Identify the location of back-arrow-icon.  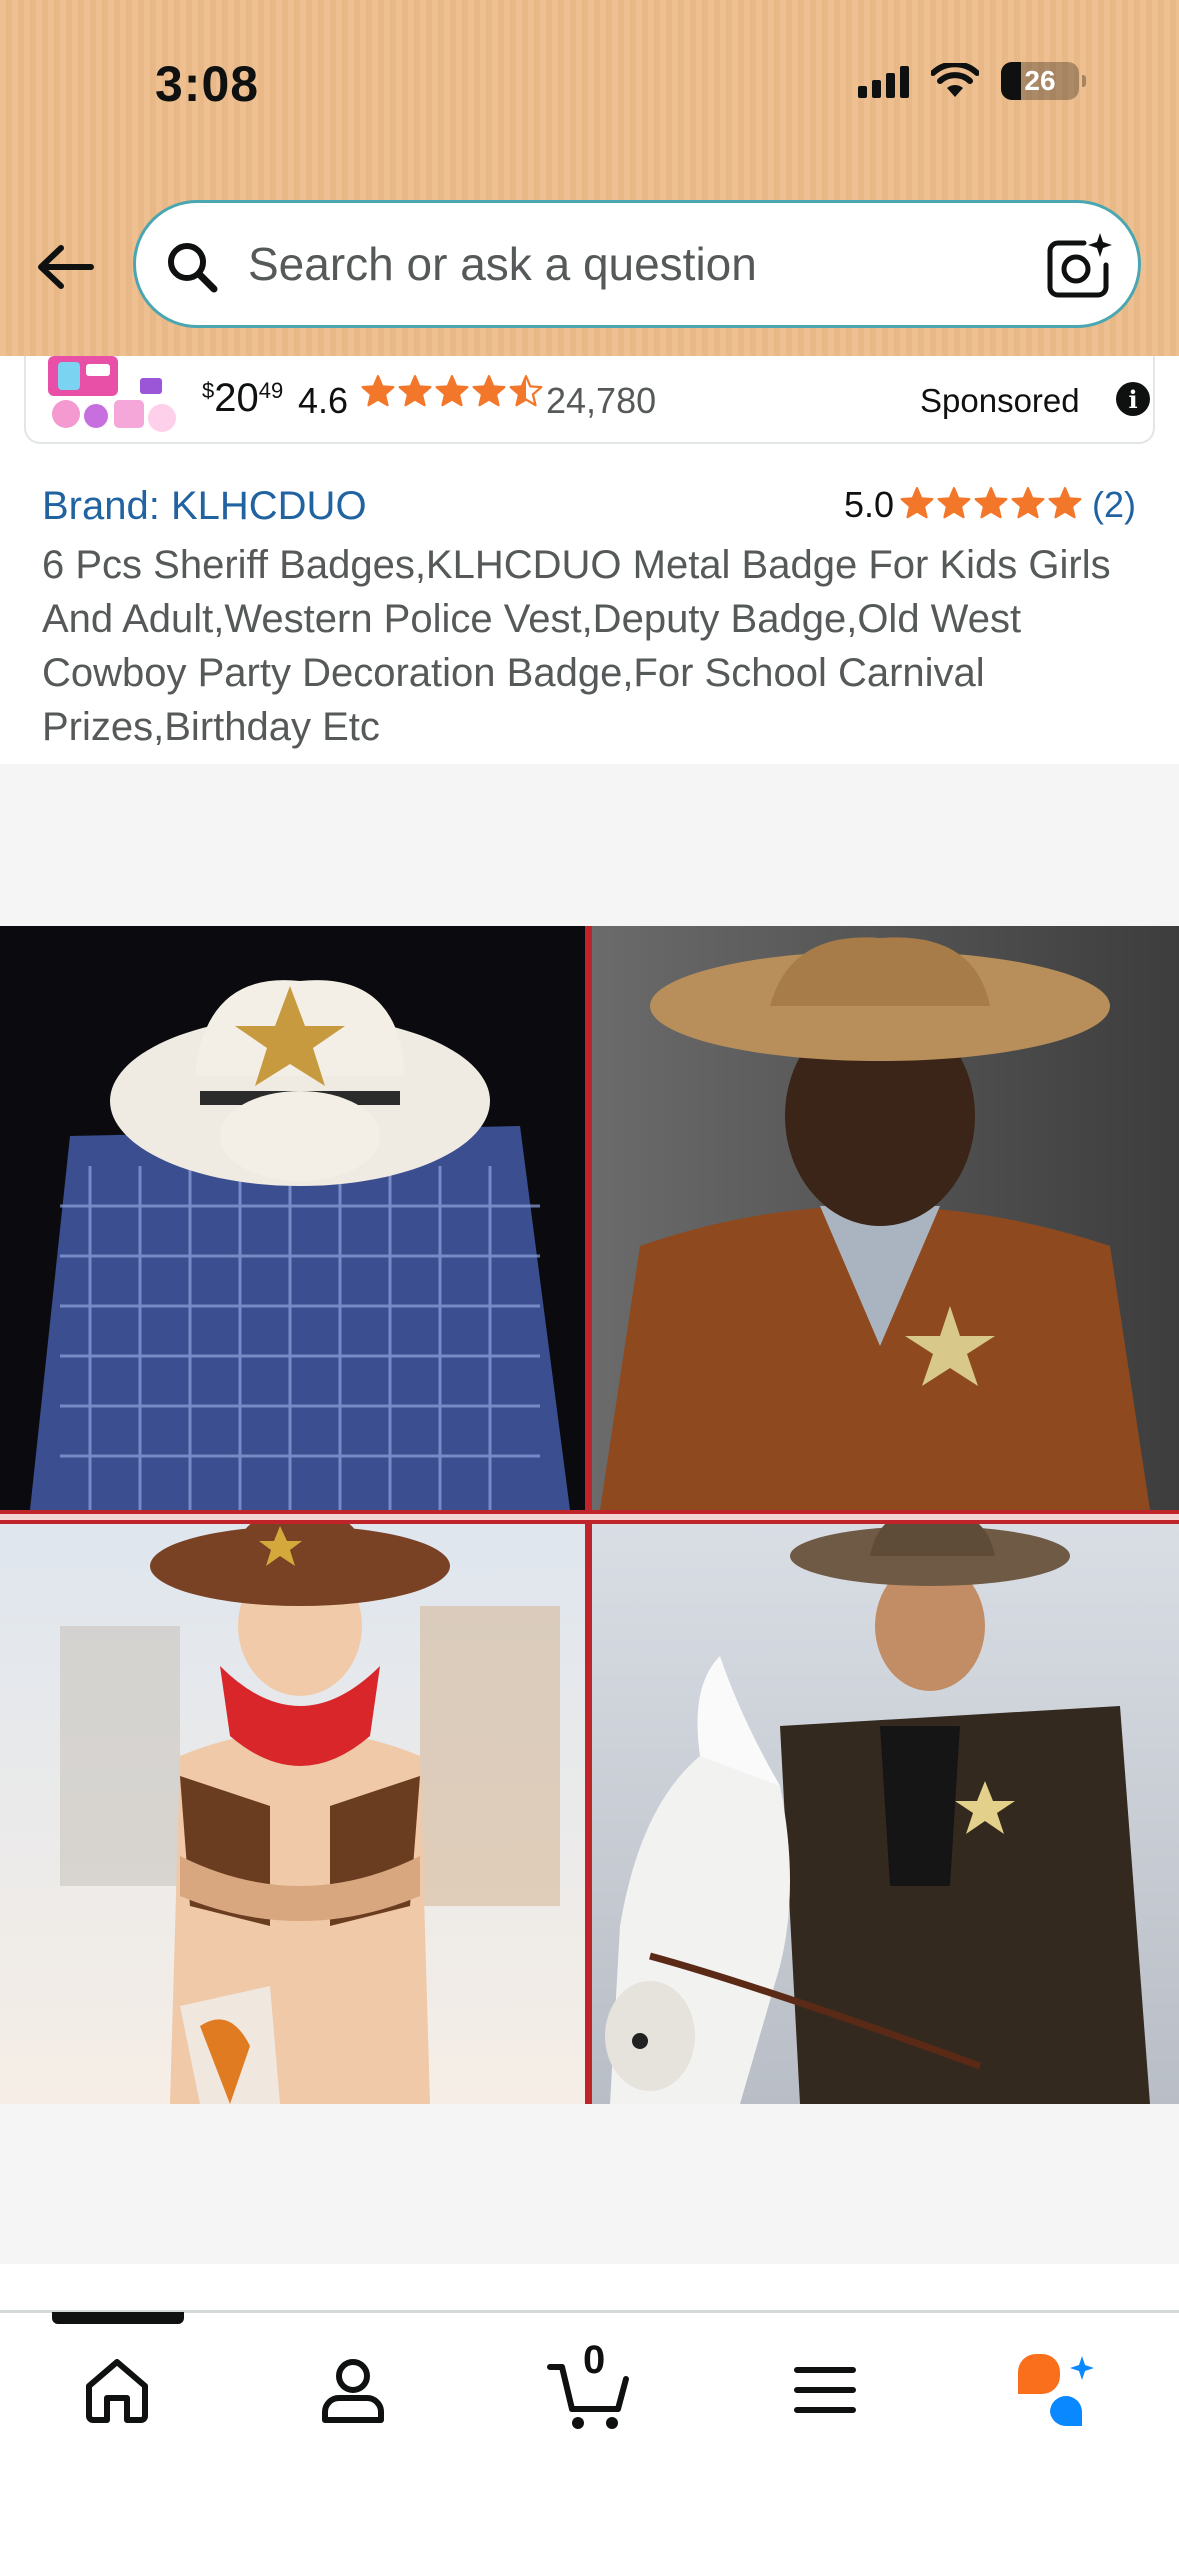
(66, 267).